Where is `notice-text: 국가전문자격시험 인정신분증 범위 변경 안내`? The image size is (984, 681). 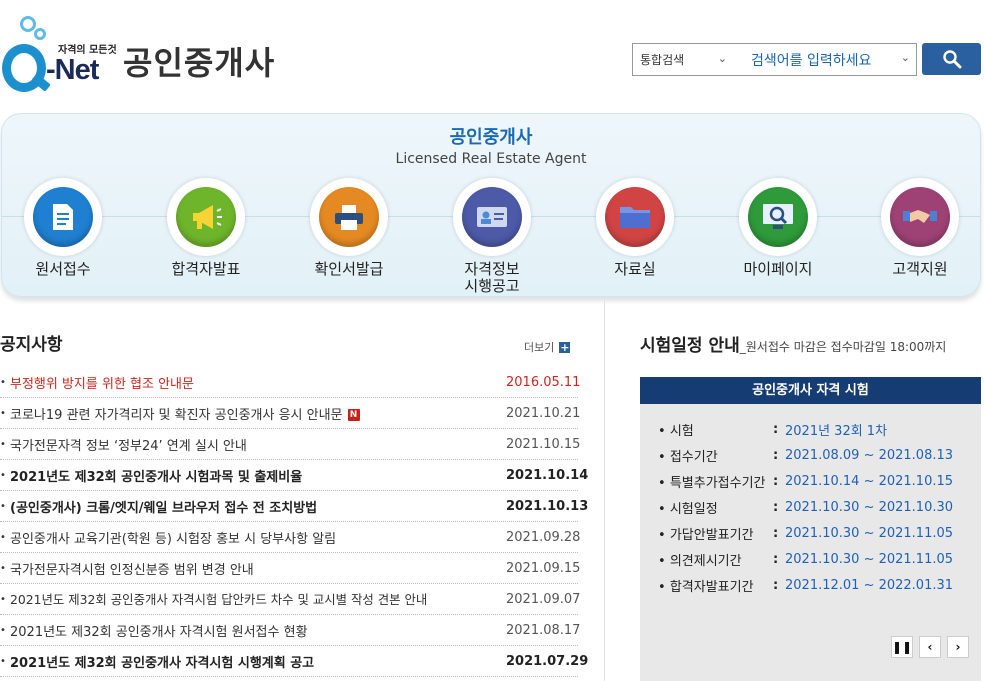
notice-text: 국가전문자격시험 인정신분증 범위 변경 안내 is located at coordinates (258, 568).